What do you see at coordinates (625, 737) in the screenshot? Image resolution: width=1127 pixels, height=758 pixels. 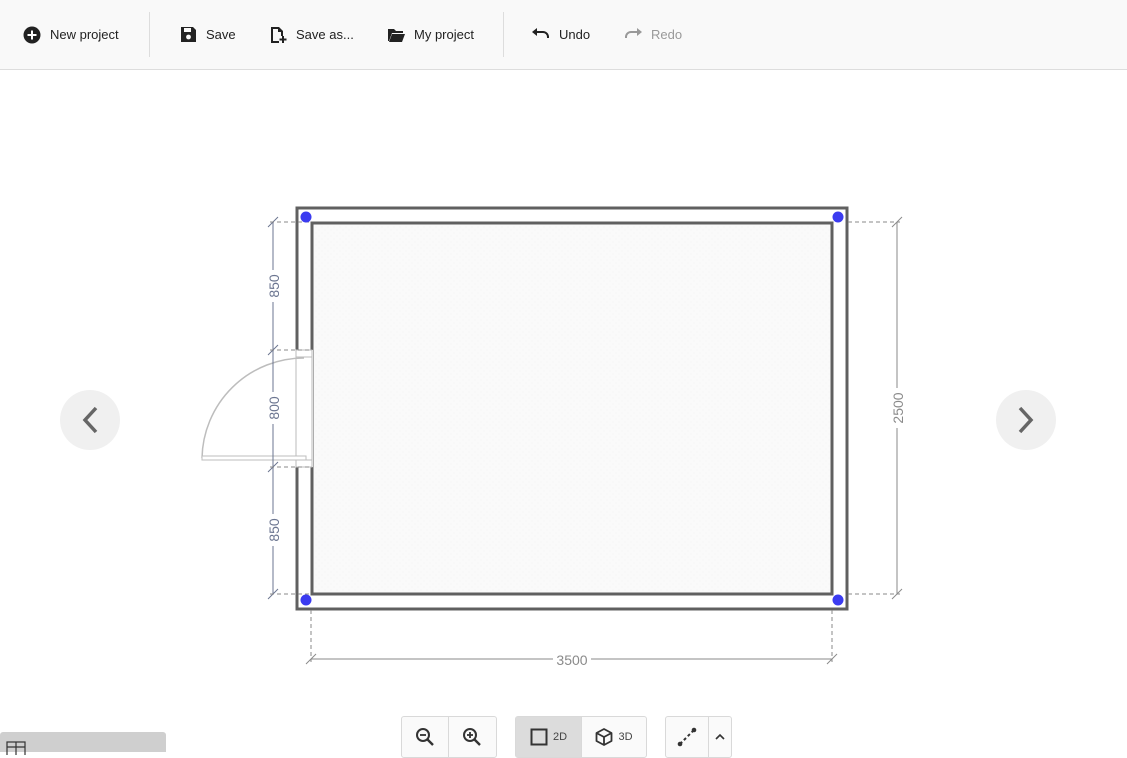 I see `view-3d-label: 3D` at bounding box center [625, 737].